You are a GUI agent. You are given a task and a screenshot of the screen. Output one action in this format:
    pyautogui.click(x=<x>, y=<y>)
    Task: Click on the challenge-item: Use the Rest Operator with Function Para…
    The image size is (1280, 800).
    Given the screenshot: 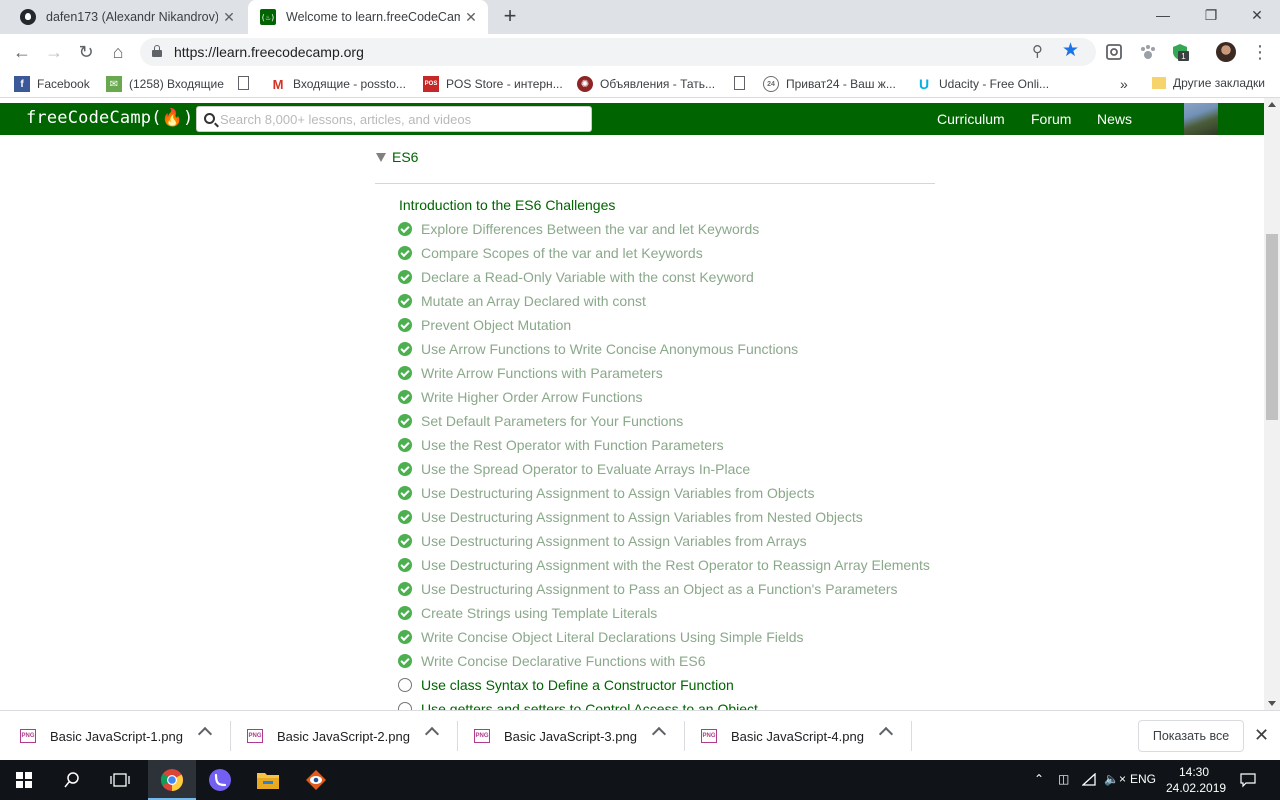 What is the action you would take?
    pyautogui.click(x=561, y=445)
    